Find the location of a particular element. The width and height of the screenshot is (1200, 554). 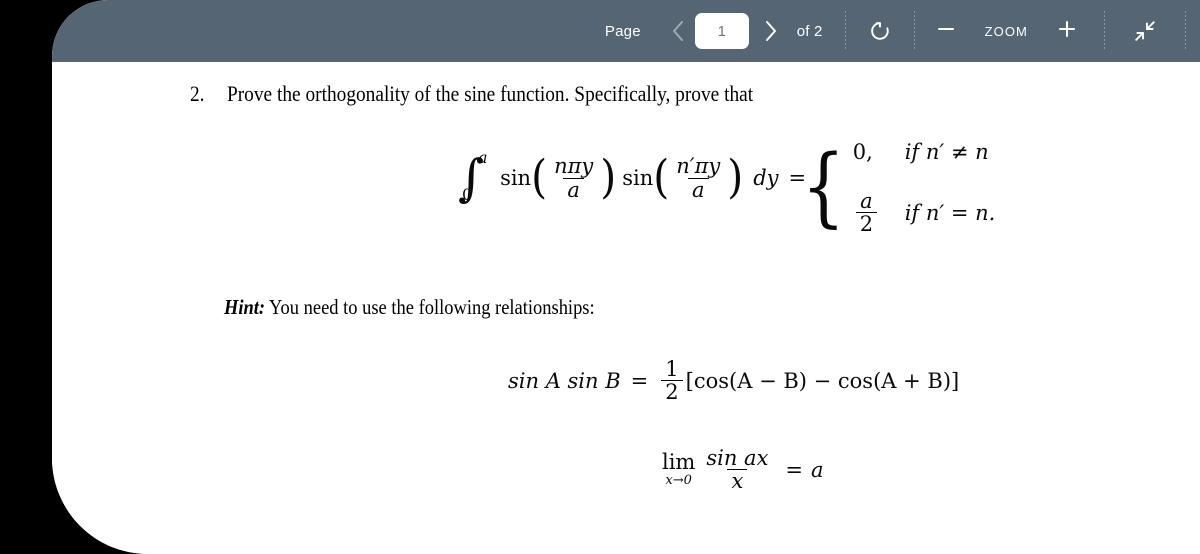

total-pages-label: of 2 is located at coordinates (809, 31).